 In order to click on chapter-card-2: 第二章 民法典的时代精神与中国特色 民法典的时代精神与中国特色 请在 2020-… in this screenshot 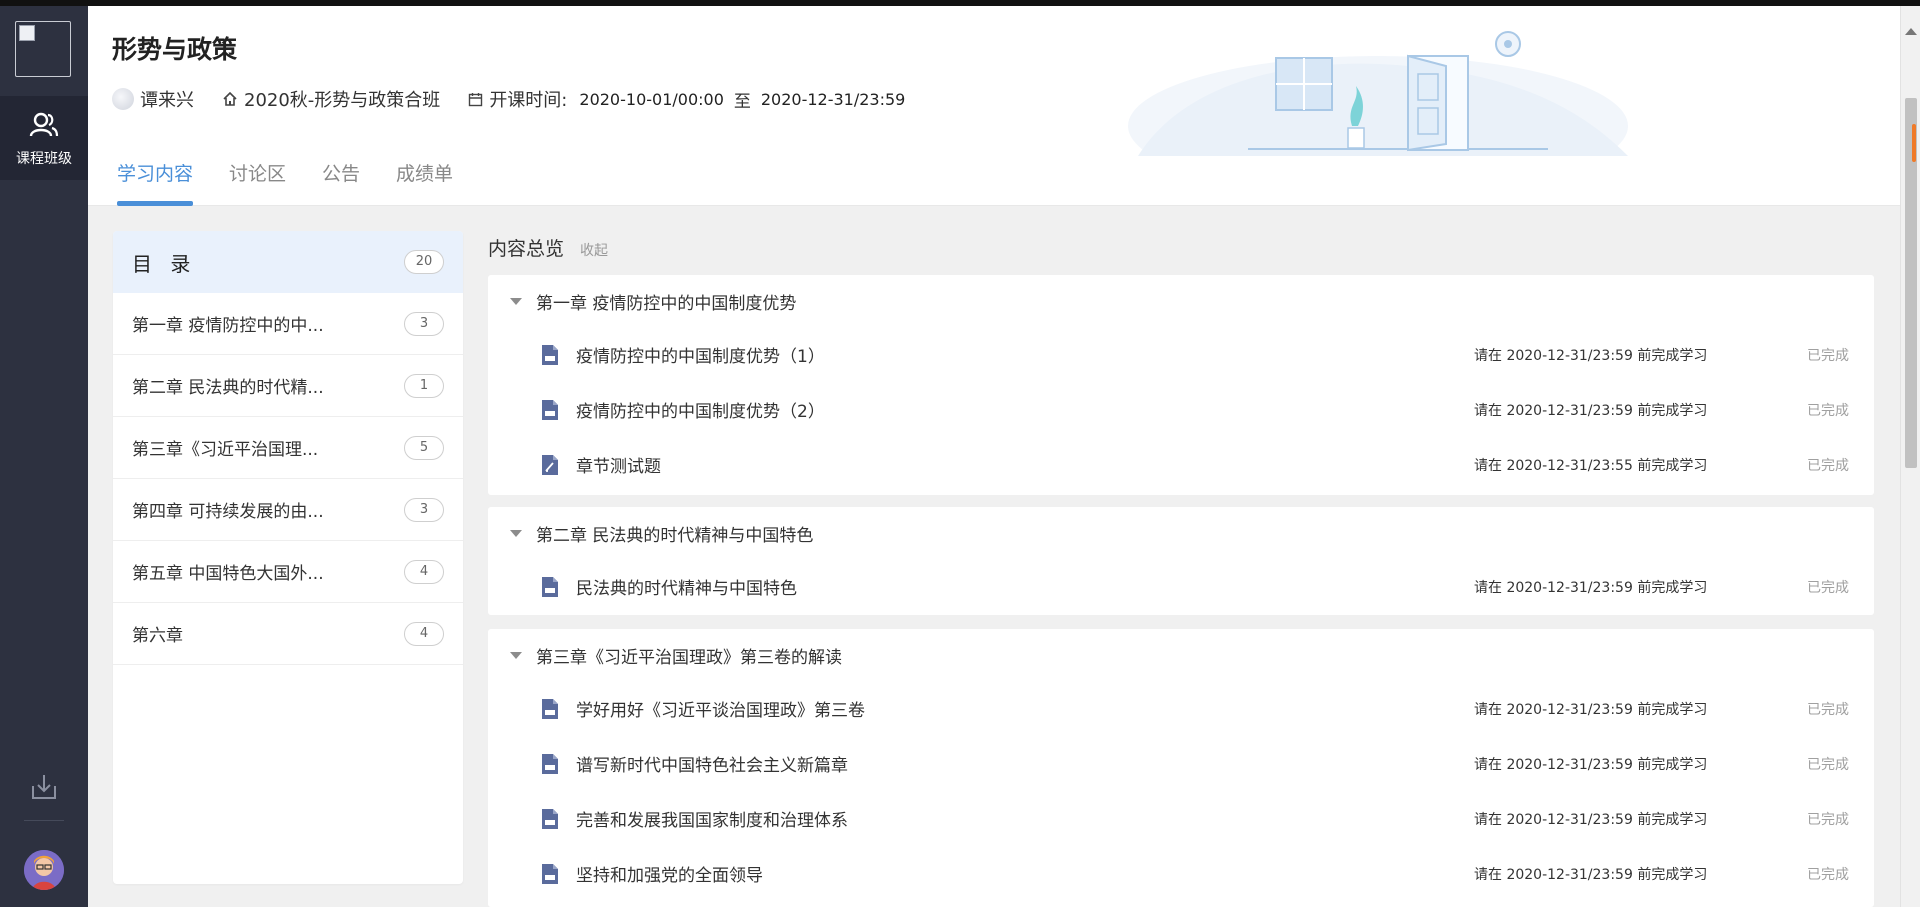, I will do `click(1181, 561)`.